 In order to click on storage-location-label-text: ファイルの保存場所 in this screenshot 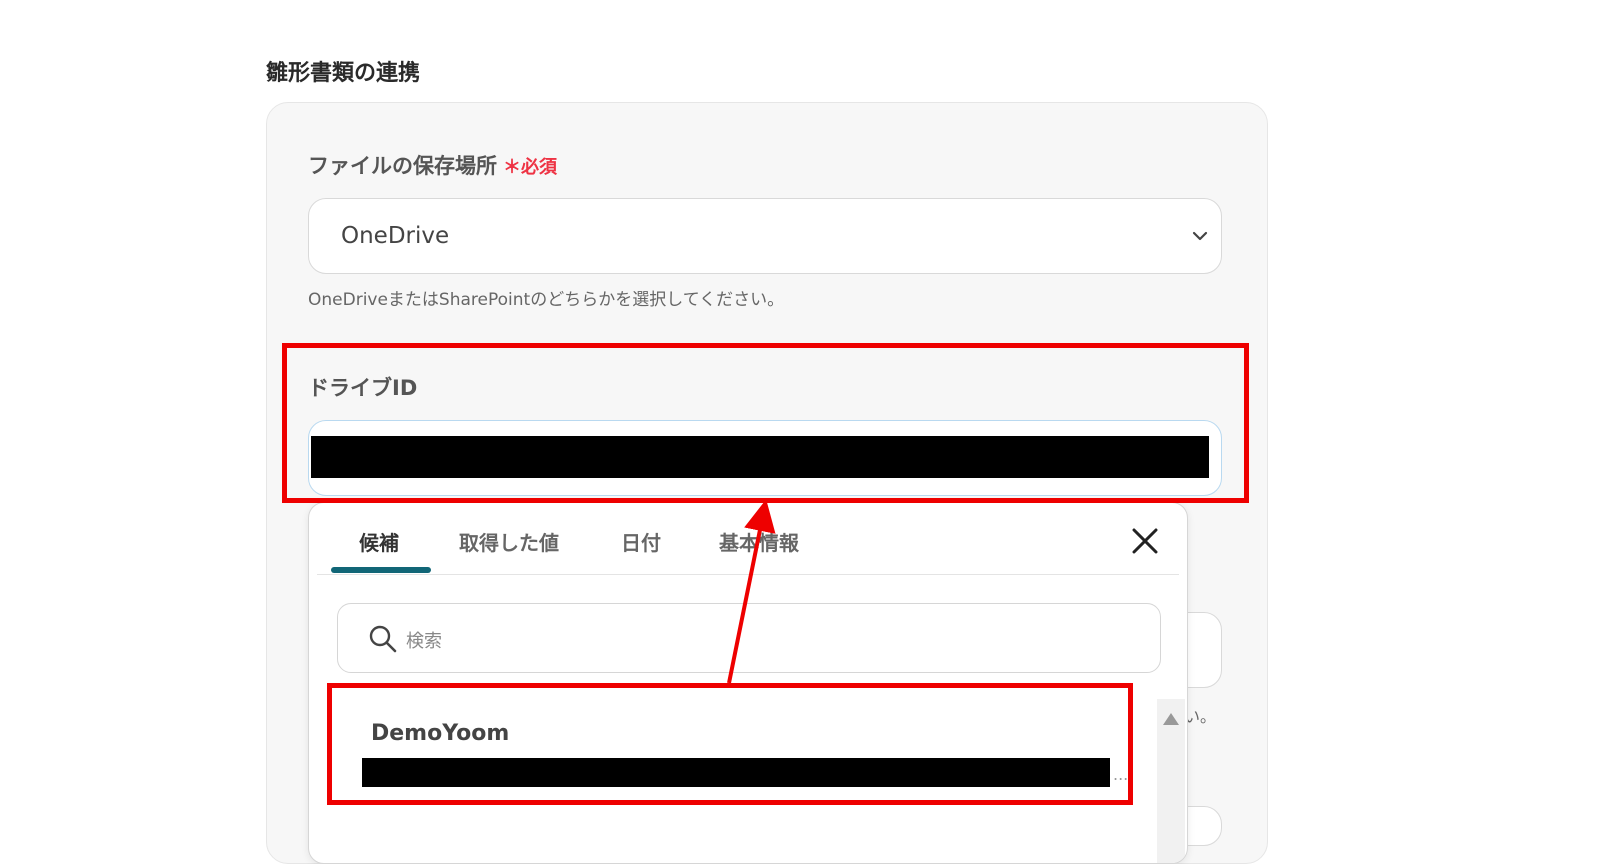, I will do `click(402, 166)`.